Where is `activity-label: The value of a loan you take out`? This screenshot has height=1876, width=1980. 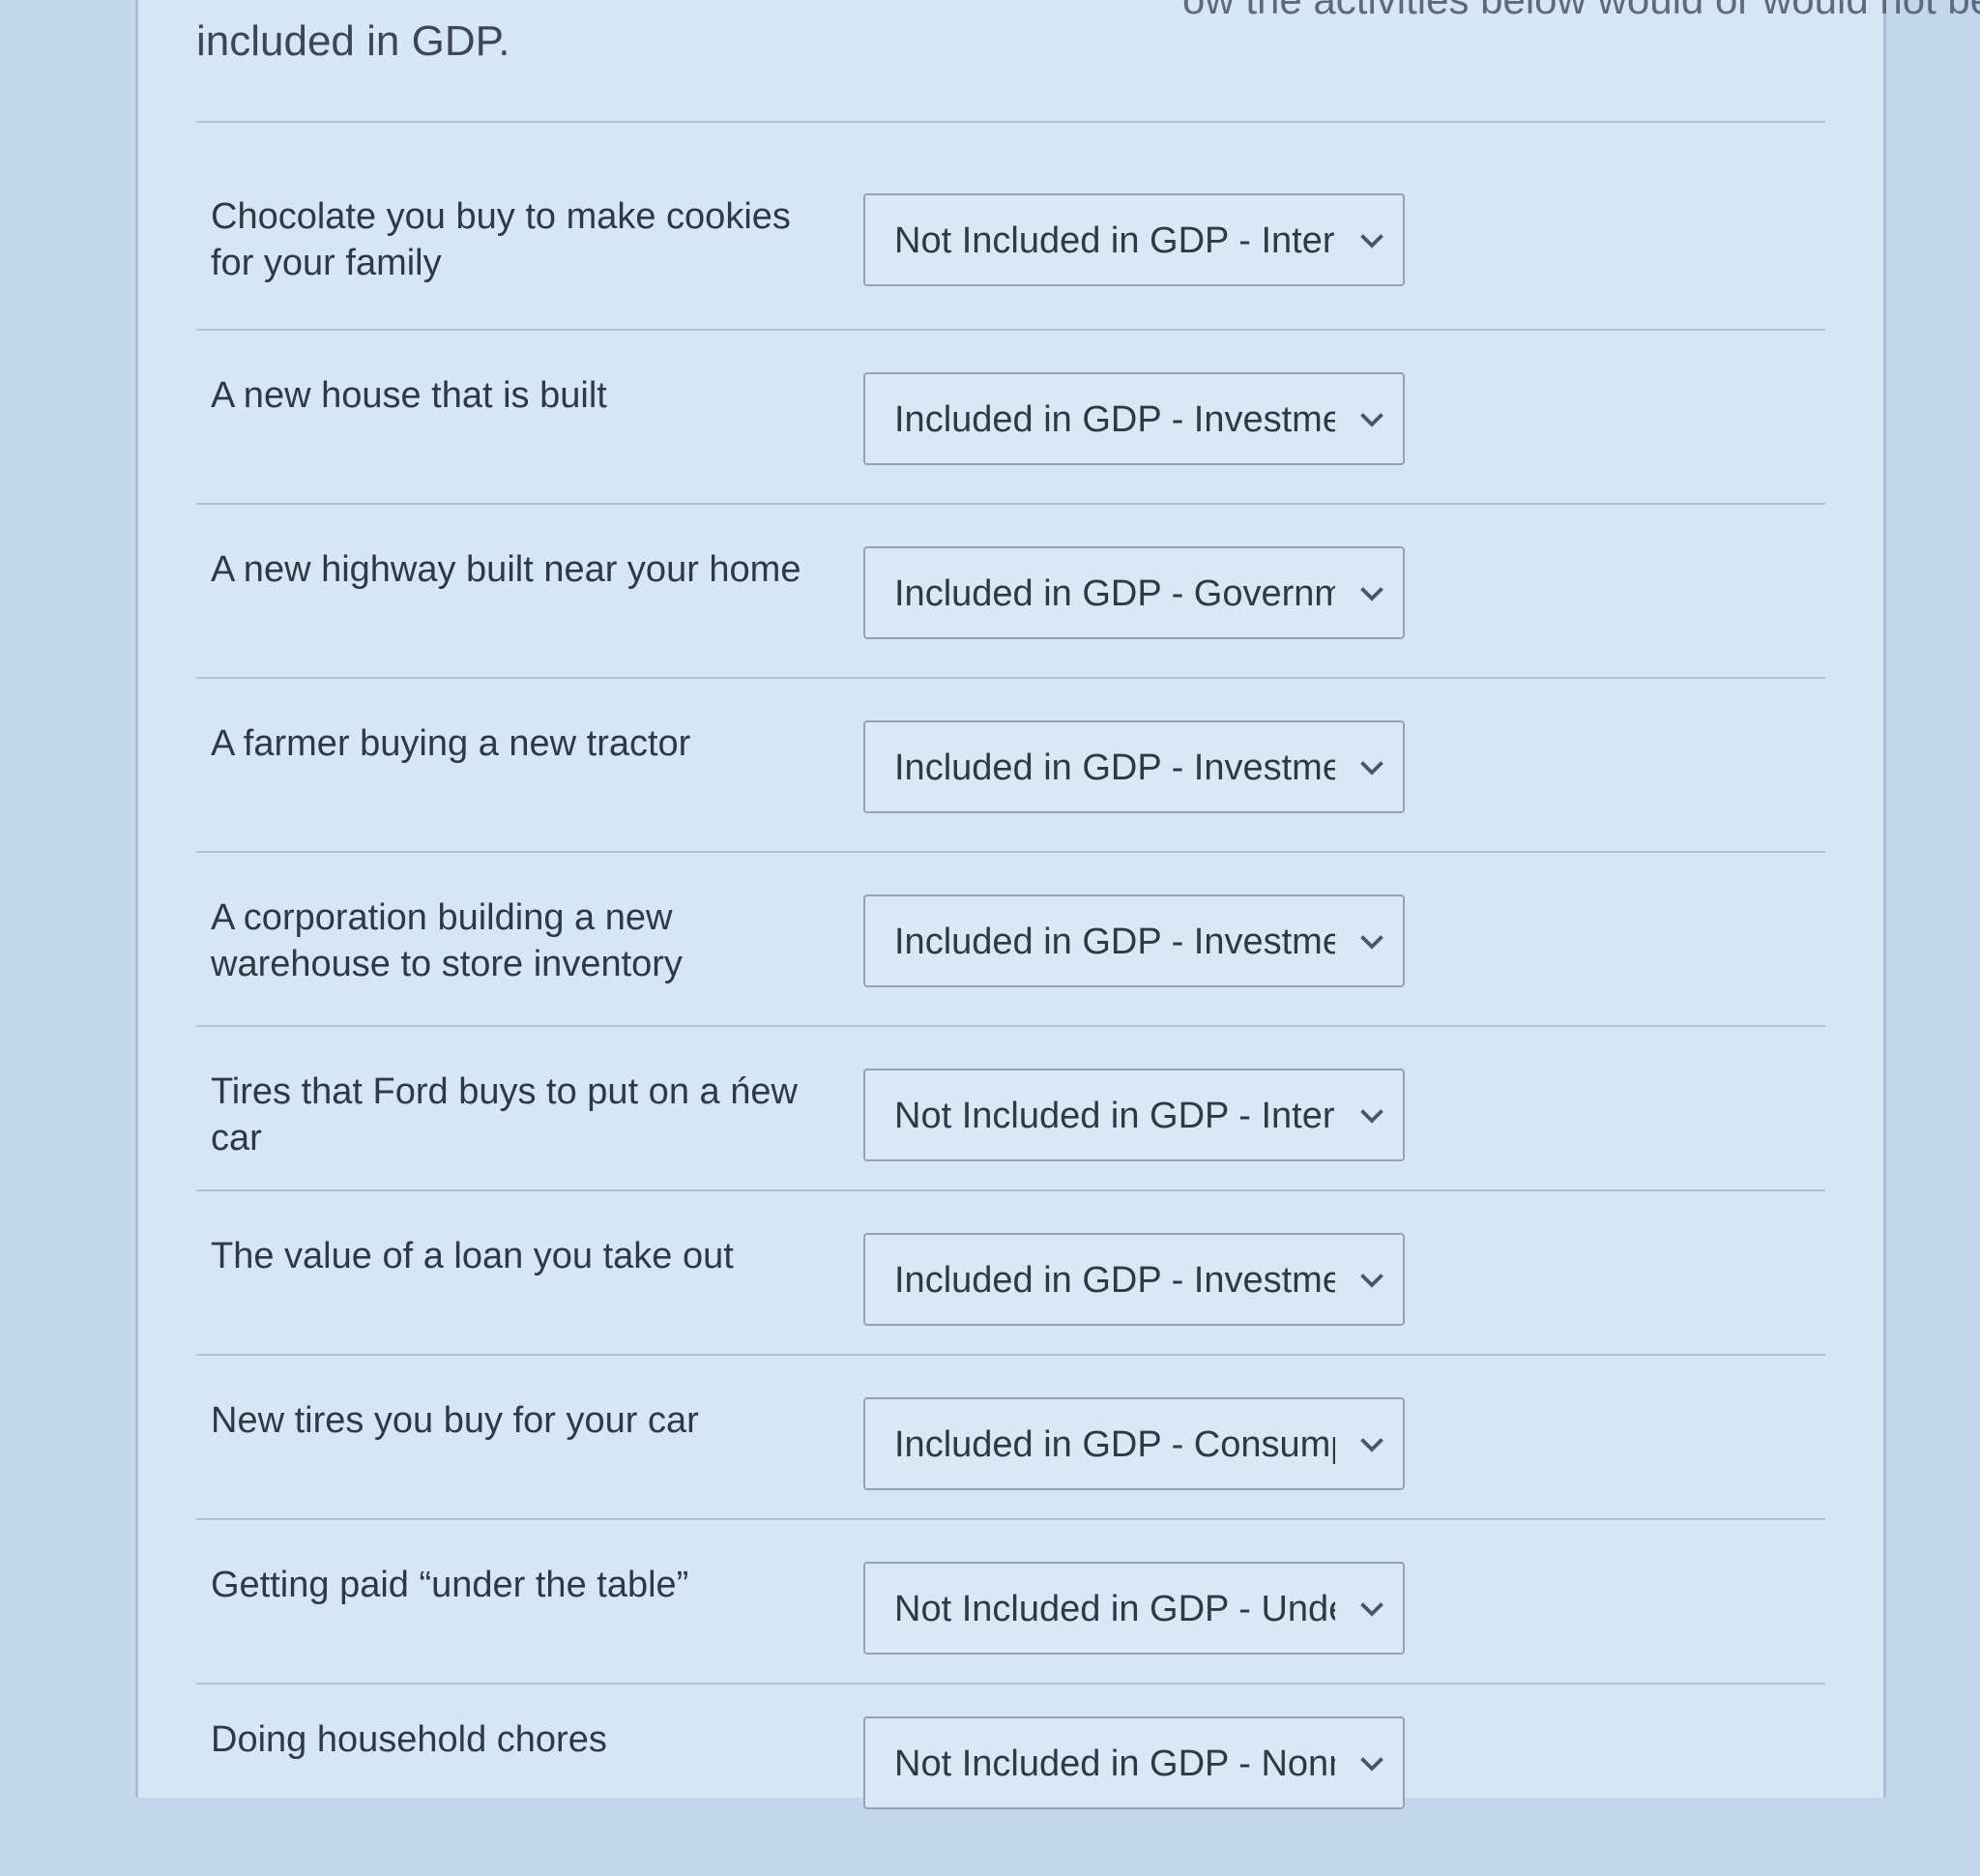
activity-label: The value of a loan you take out is located at coordinates (472, 1256).